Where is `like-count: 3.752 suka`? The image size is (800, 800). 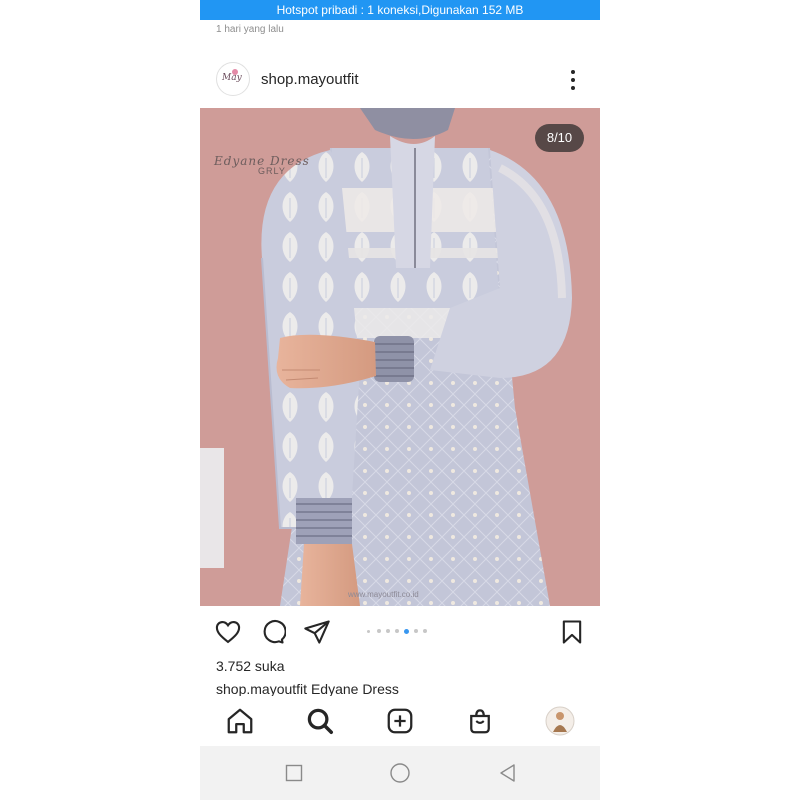
like-count: 3.752 suka is located at coordinates (250, 666).